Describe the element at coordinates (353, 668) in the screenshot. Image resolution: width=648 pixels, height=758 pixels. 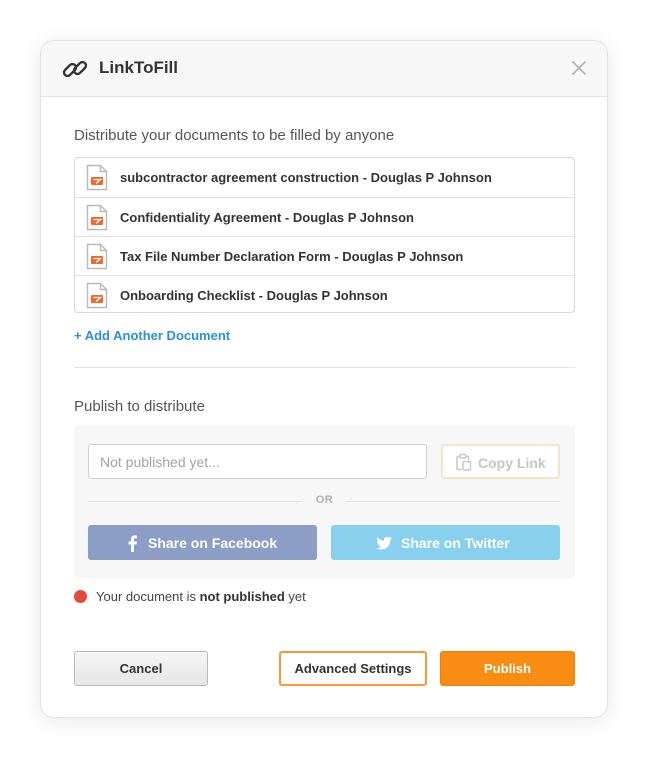
I see `advanced-settings-button: Advanced Settings` at that location.